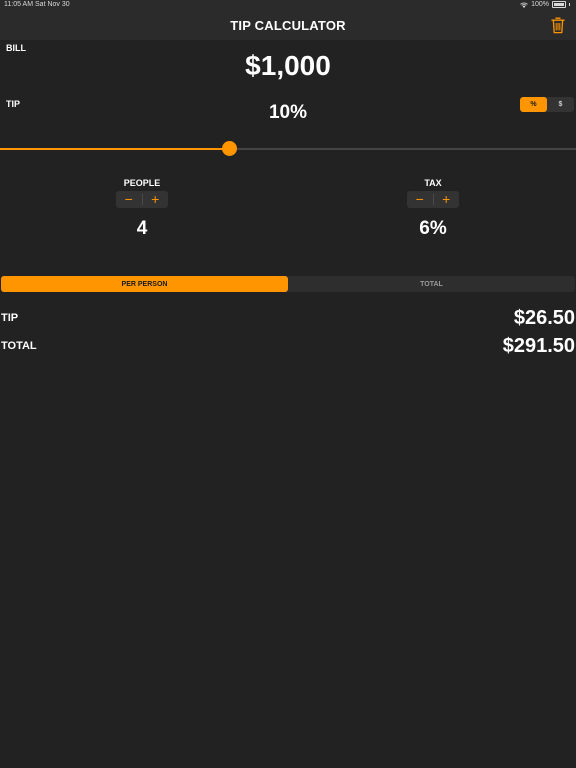 The image size is (576, 768). I want to click on tax-stepper: − +, so click(433, 199).